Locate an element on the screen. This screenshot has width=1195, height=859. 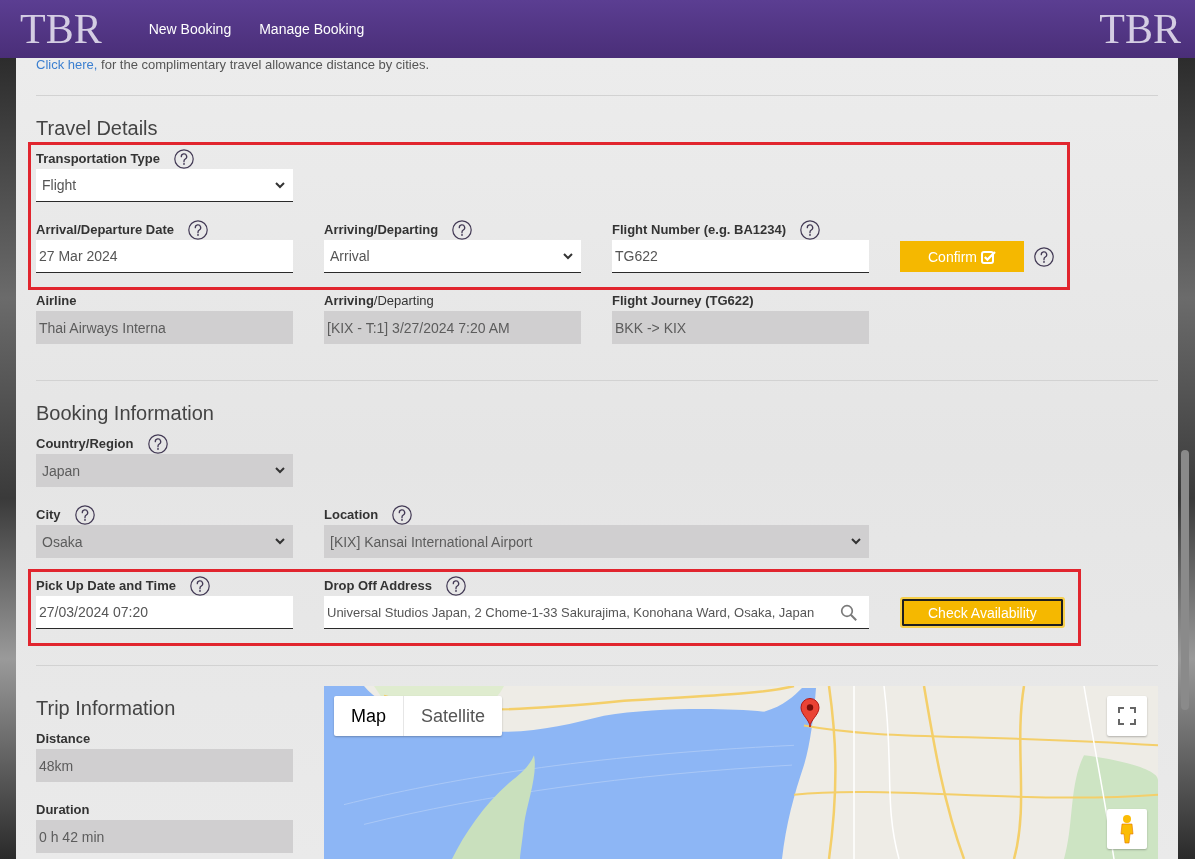
search-icon is located at coordinates (848, 612).